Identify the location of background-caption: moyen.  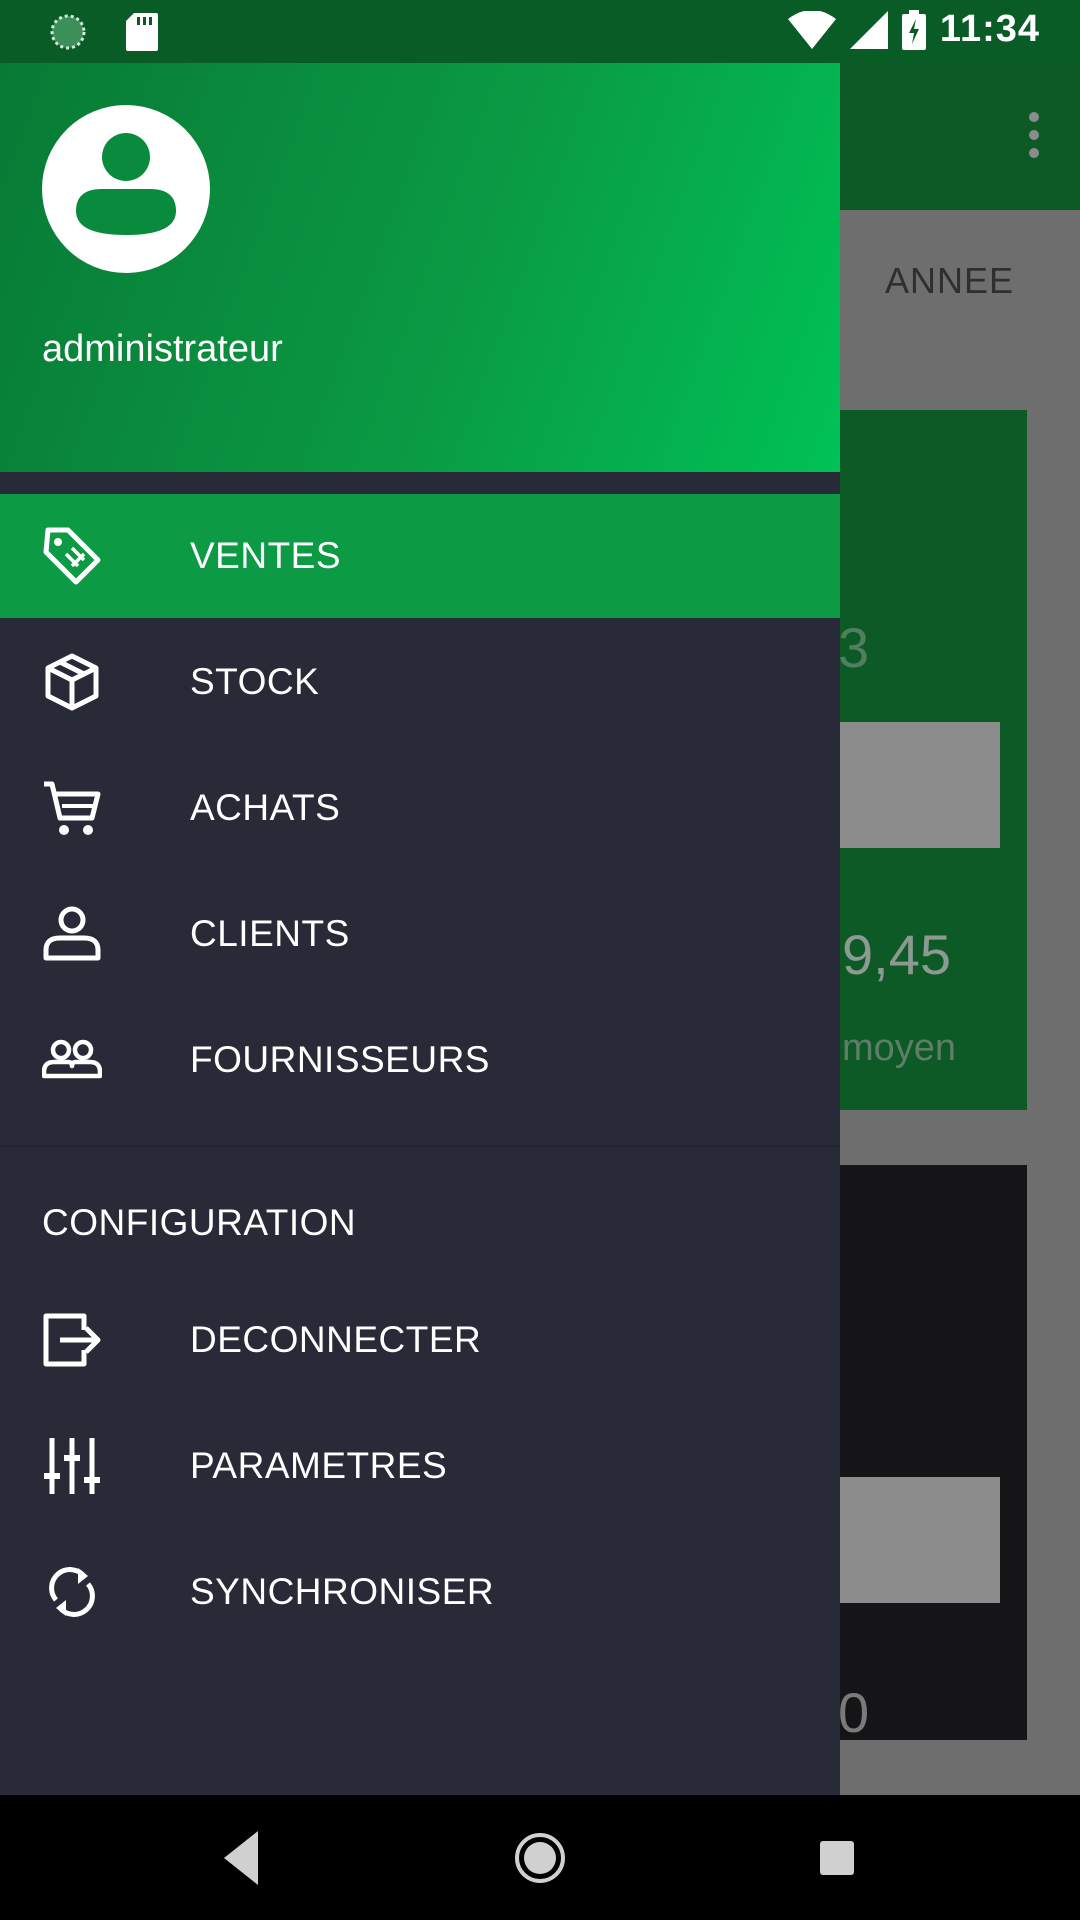
(899, 1048).